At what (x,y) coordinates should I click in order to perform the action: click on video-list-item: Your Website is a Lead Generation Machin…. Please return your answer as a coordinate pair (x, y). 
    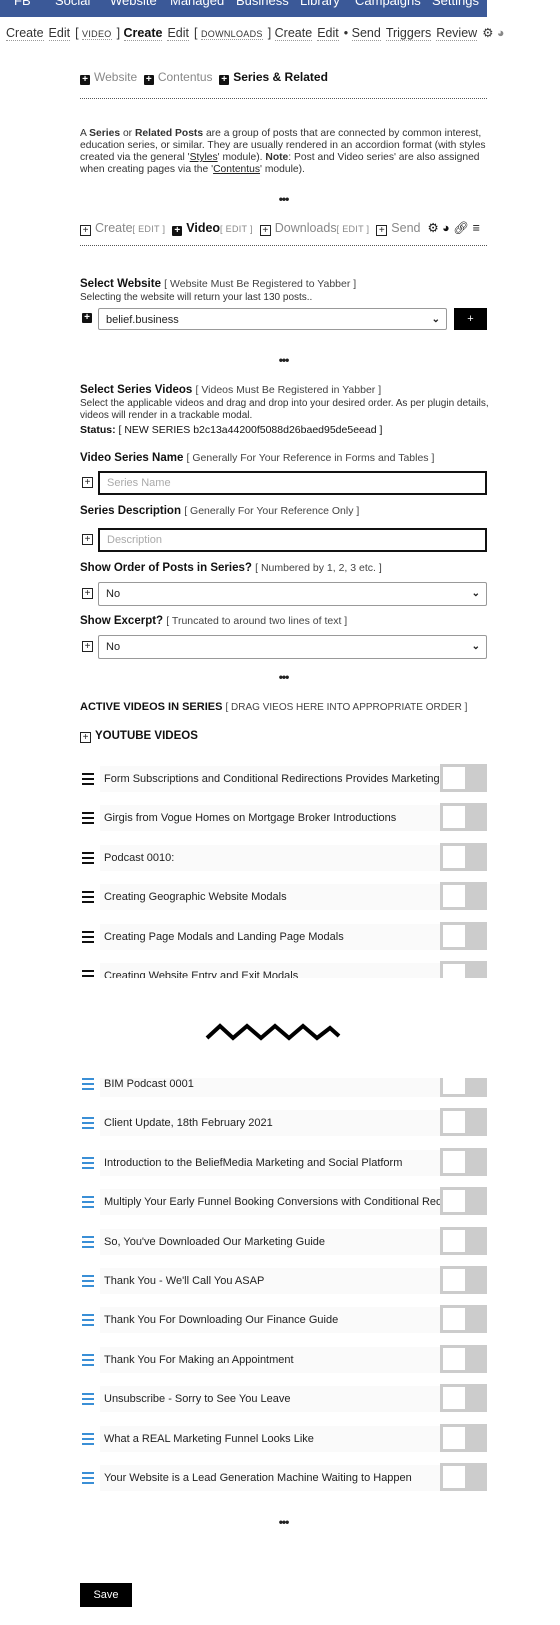
    Looking at the image, I should click on (283, 1478).